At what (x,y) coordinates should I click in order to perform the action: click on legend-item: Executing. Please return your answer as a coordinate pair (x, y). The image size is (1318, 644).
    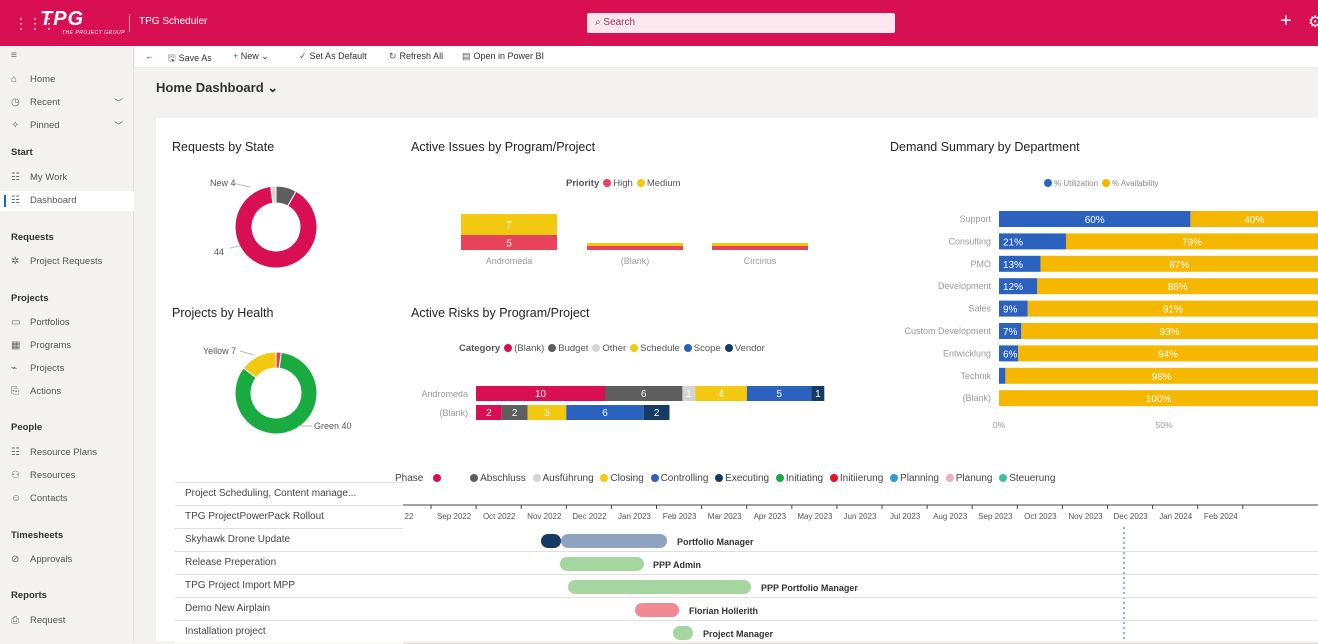
    Looking at the image, I should click on (747, 478).